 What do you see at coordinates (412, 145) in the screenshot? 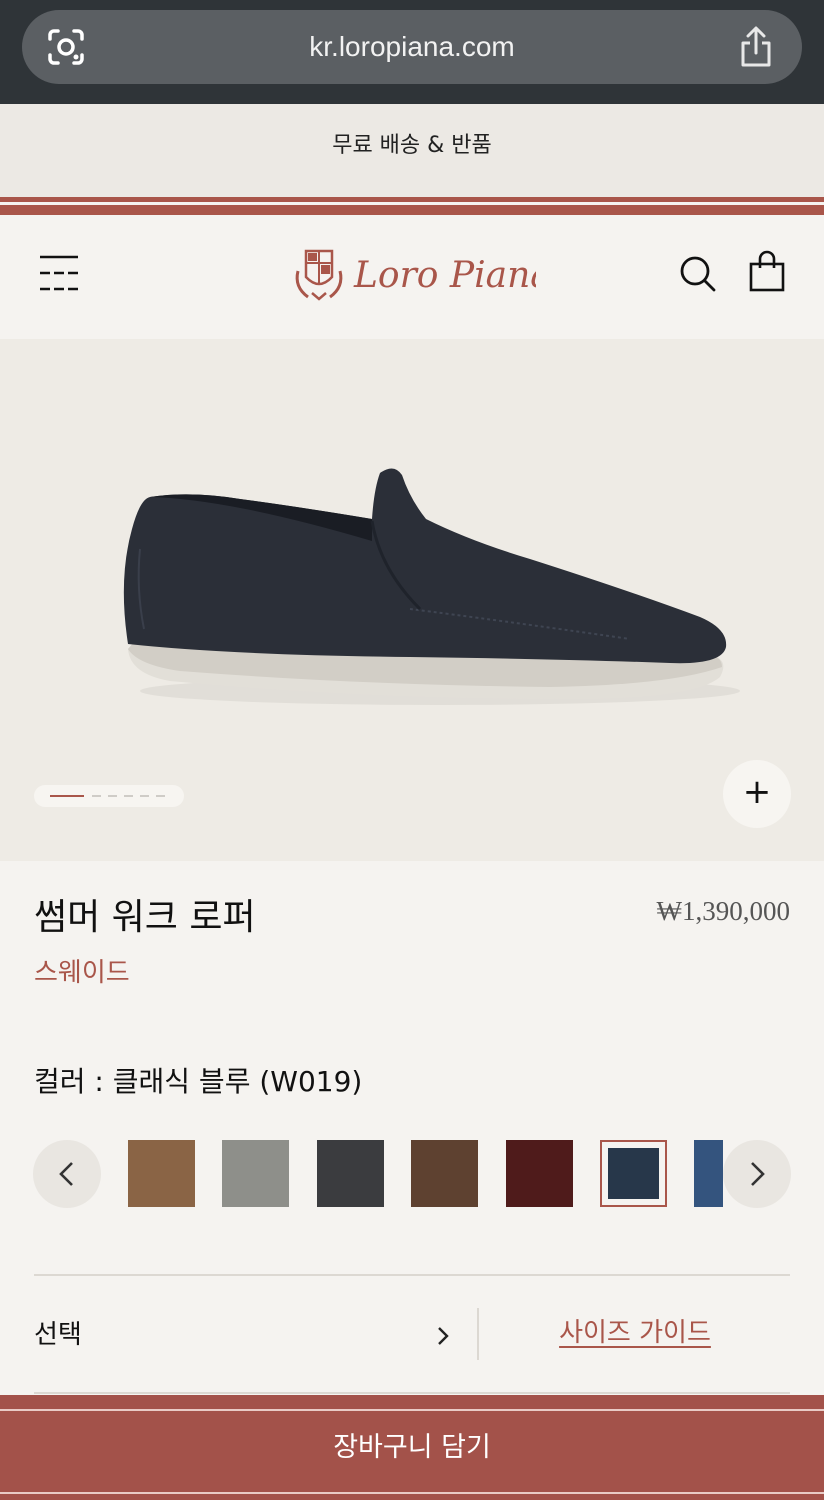
I see `promo-text: 무료 배송 & 반품` at bounding box center [412, 145].